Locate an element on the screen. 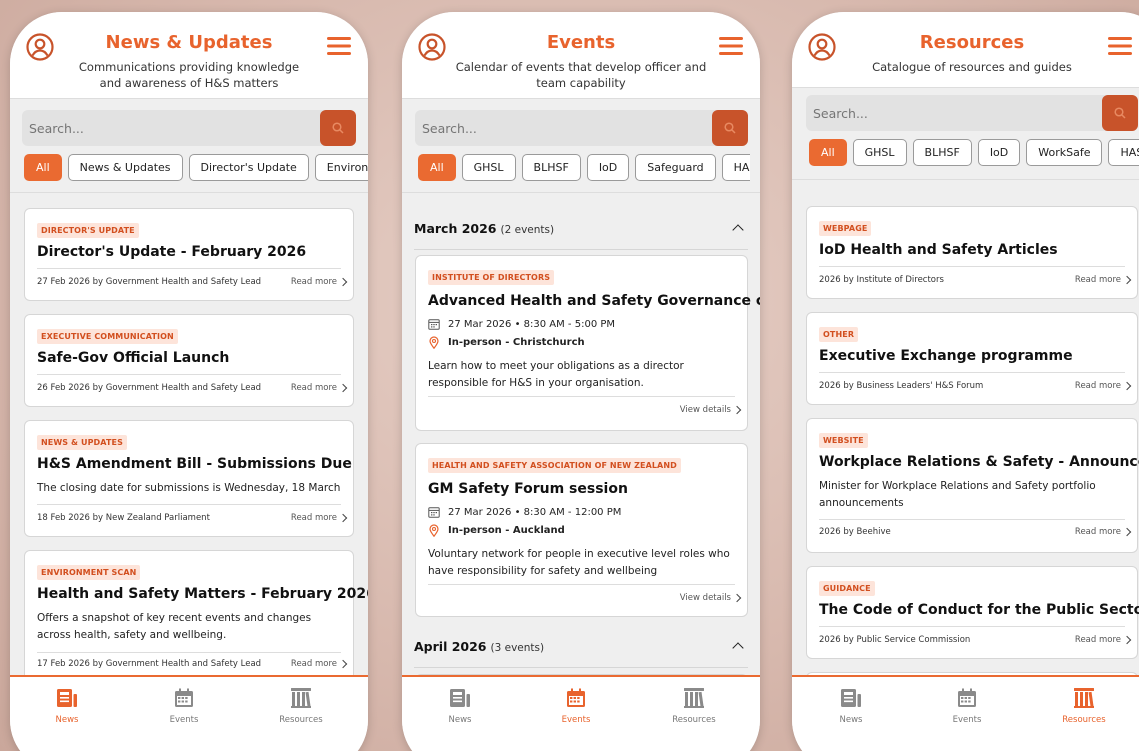 This screenshot has width=1139, height=751. event-datetime: 27 Mar 2026 • 8:30 AM - 5:00 PM is located at coordinates (582, 324).